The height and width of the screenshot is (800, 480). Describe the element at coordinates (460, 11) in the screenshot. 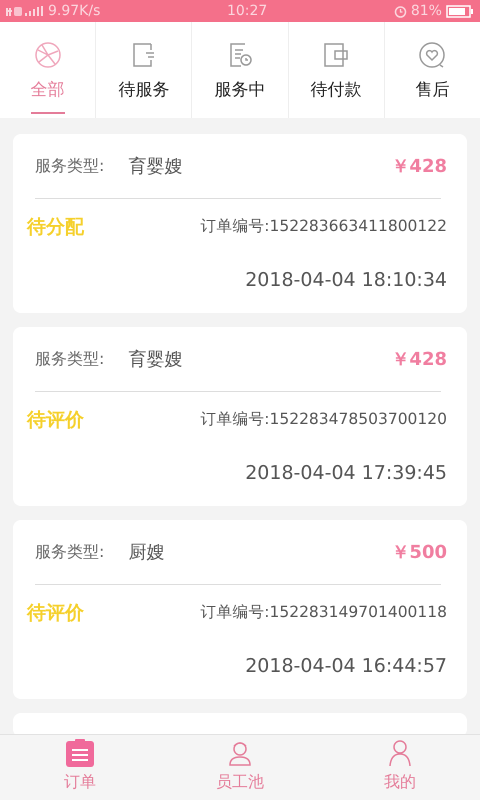

I see `battery-icon` at that location.